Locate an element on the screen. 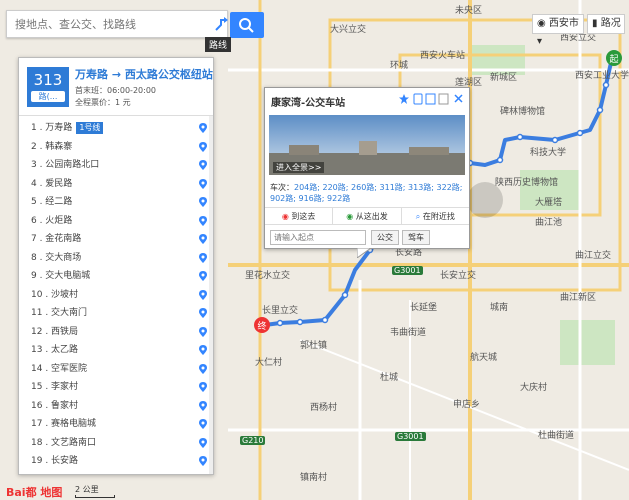 This screenshot has height=500, width=629. stop-label: 2 . 韩森寨 is located at coordinates (52, 146).